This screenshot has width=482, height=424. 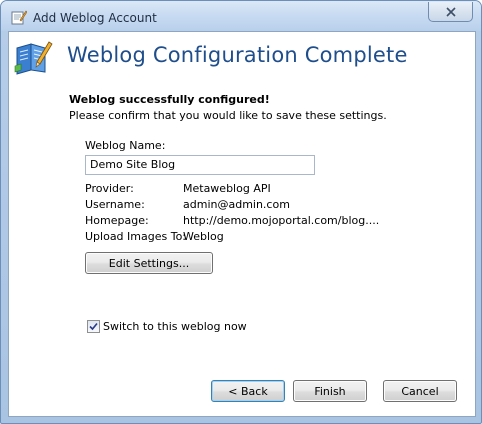 I want to click on cancel-button: Cancel, so click(x=420, y=391).